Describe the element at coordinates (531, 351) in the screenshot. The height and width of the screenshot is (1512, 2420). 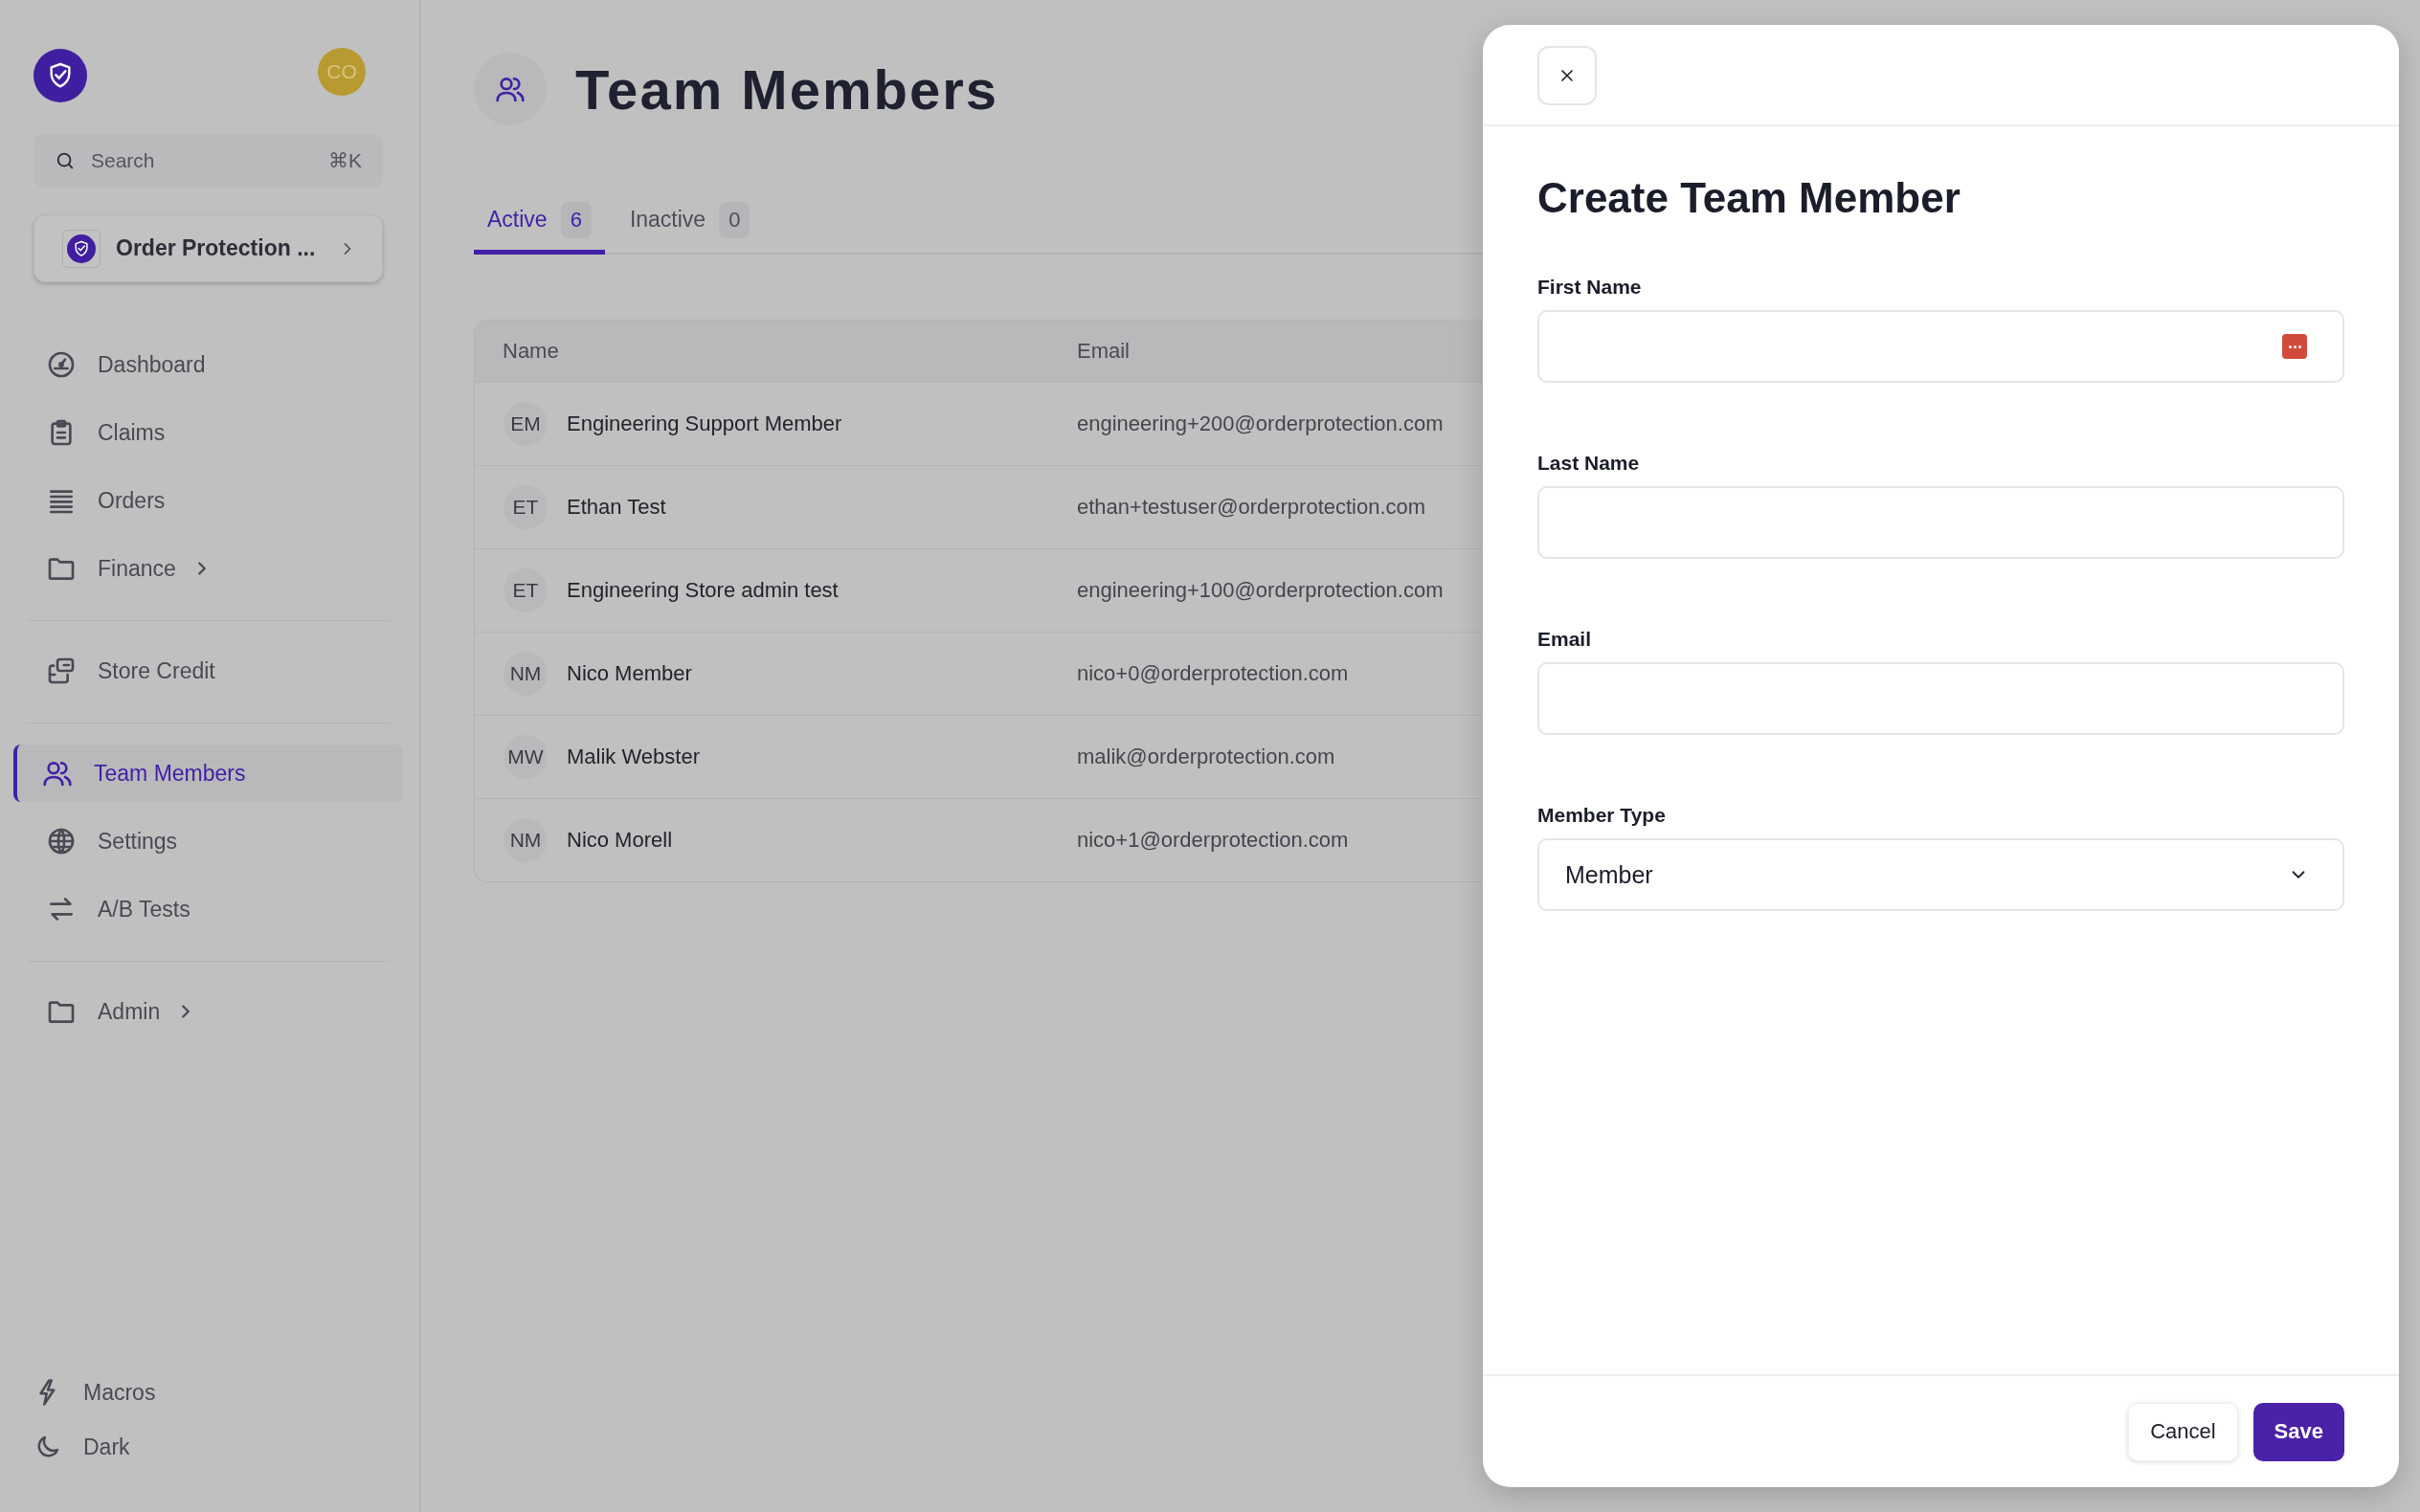
I see `column-header: Name` at that location.